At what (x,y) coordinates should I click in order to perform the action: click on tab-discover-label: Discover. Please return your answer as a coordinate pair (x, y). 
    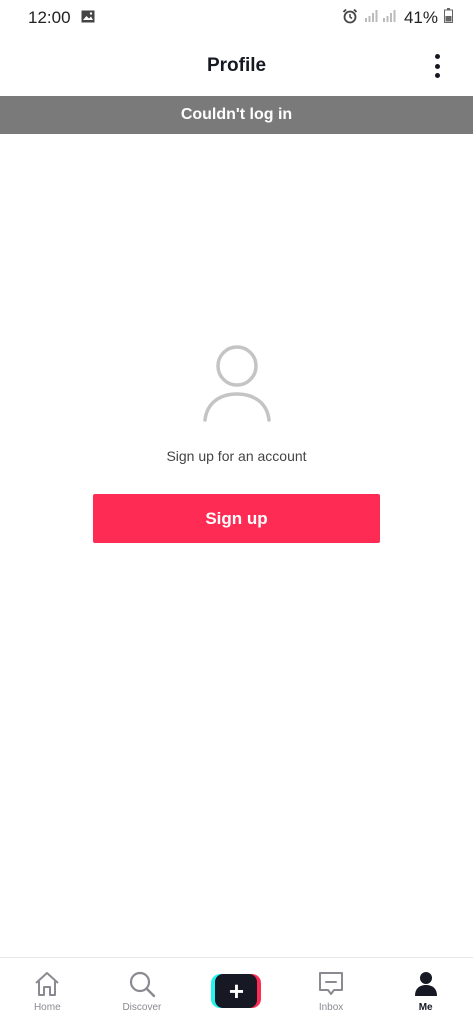
    Looking at the image, I should click on (142, 1007).